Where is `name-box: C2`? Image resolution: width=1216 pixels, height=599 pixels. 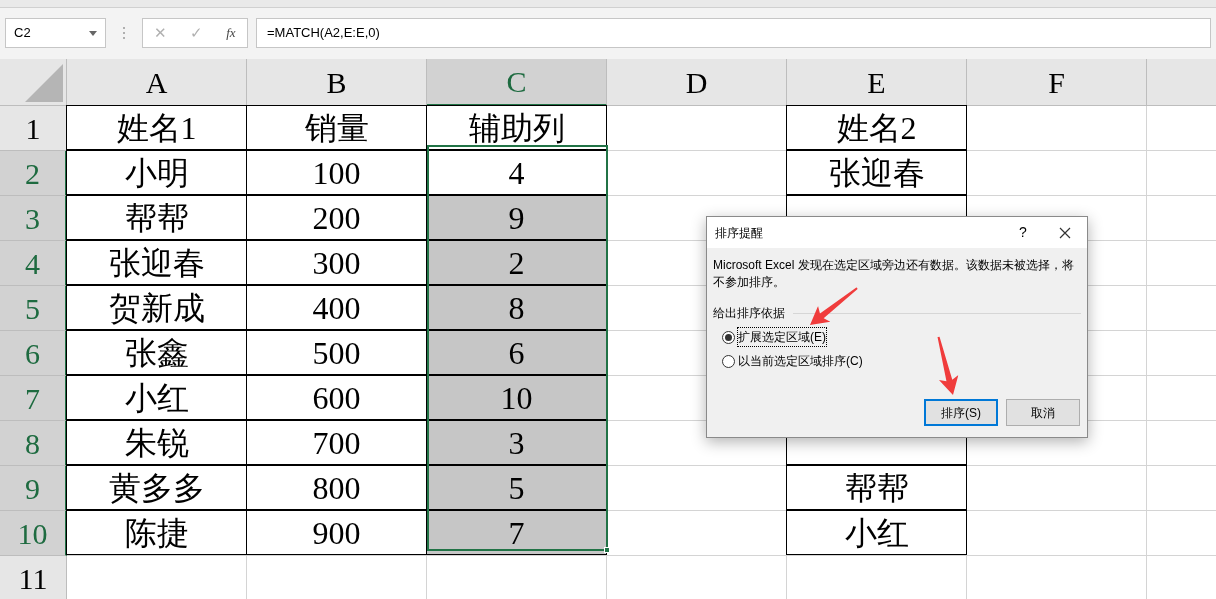
name-box: C2 is located at coordinates (55, 33).